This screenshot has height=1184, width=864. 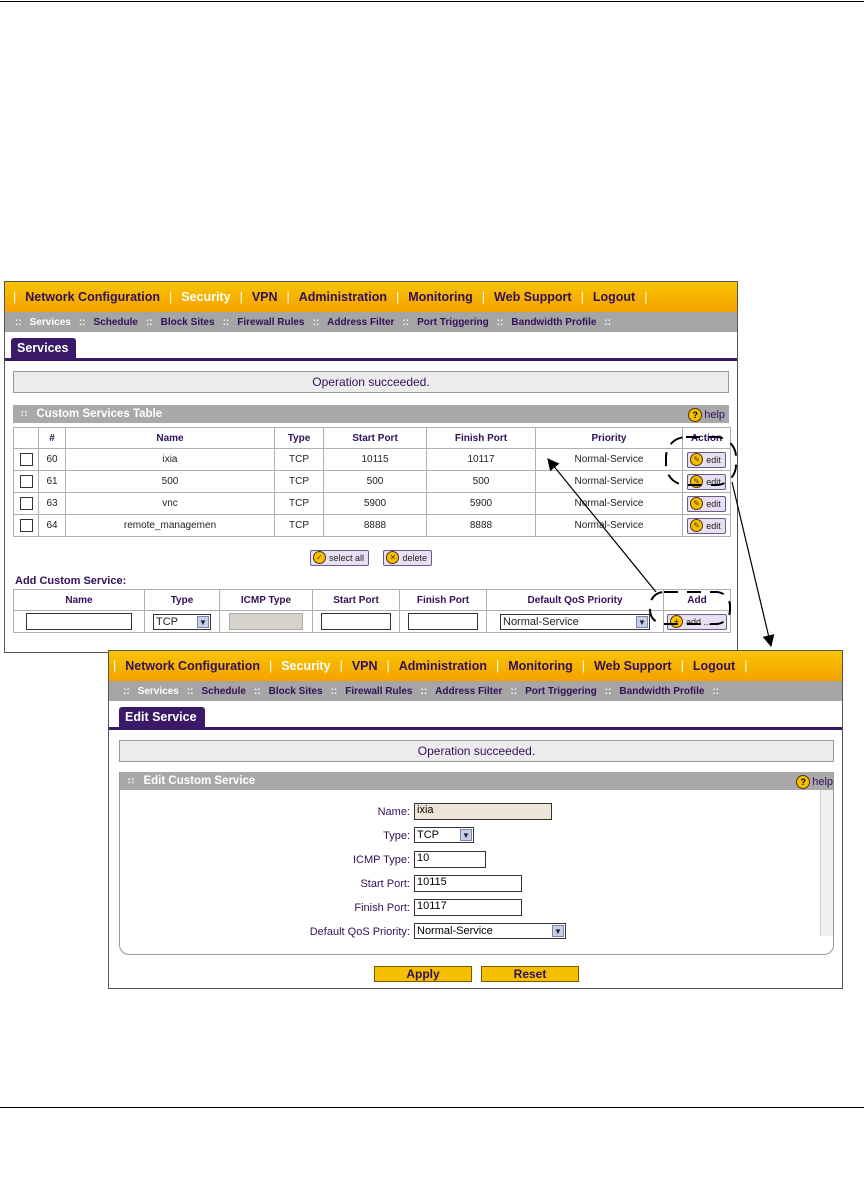 What do you see at coordinates (826, 863) in the screenshot?
I see `scroll-gutter` at bounding box center [826, 863].